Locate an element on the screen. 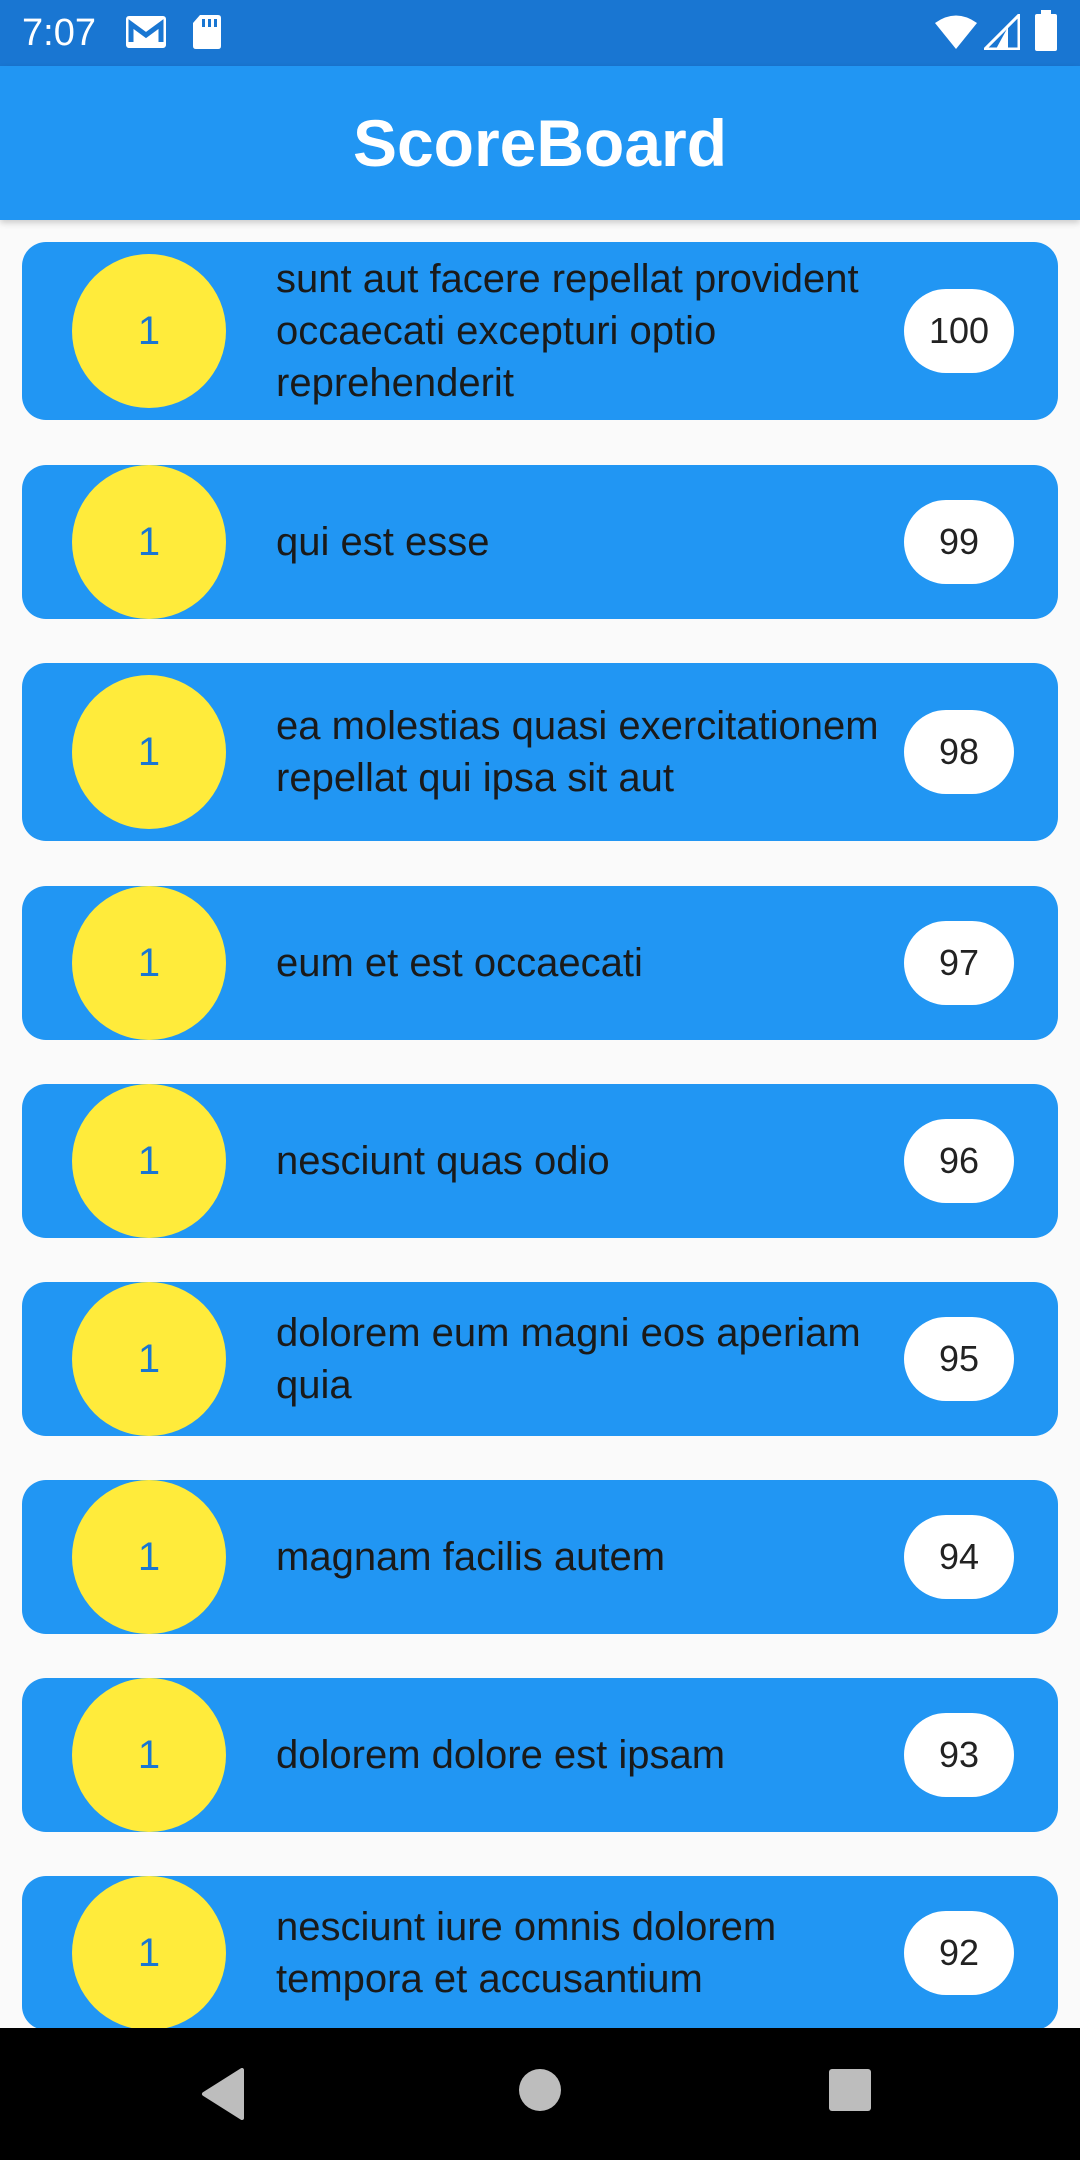  list-item: 1 nesciunt quas odio 96 is located at coordinates (540, 1161).